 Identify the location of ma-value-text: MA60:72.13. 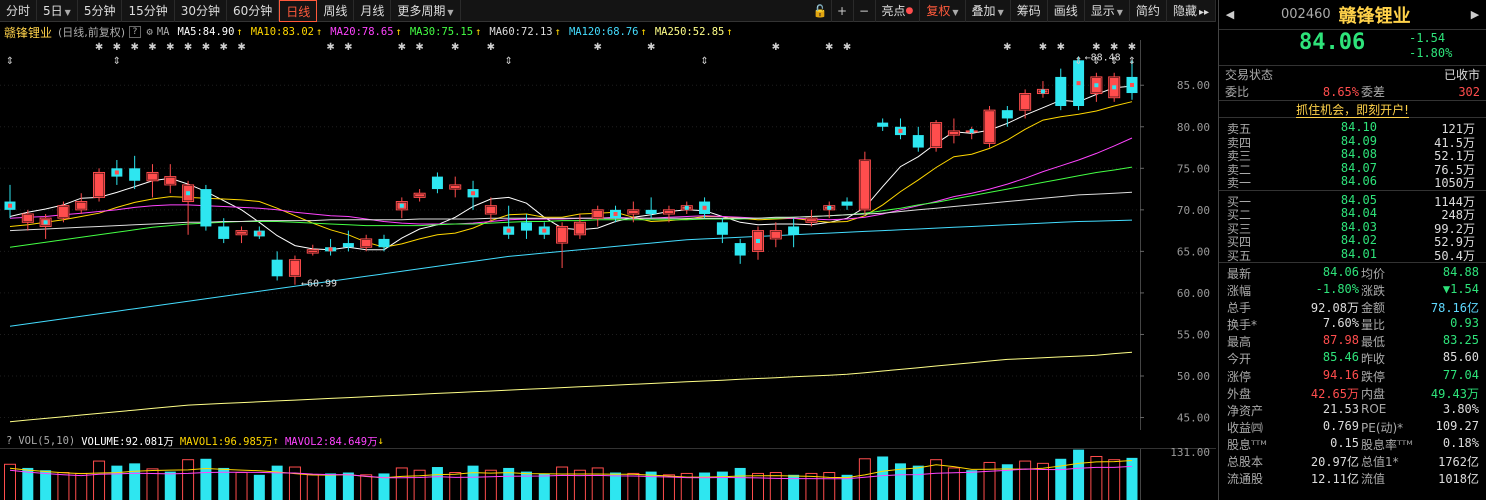
(521, 32).